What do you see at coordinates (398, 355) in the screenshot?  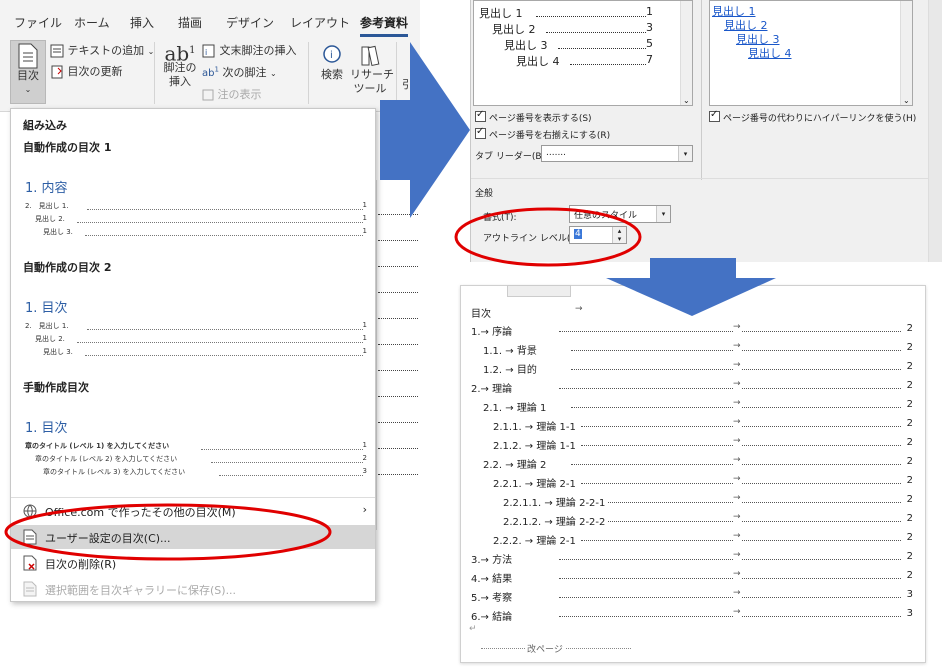 I see `background-document-page` at bounding box center [398, 355].